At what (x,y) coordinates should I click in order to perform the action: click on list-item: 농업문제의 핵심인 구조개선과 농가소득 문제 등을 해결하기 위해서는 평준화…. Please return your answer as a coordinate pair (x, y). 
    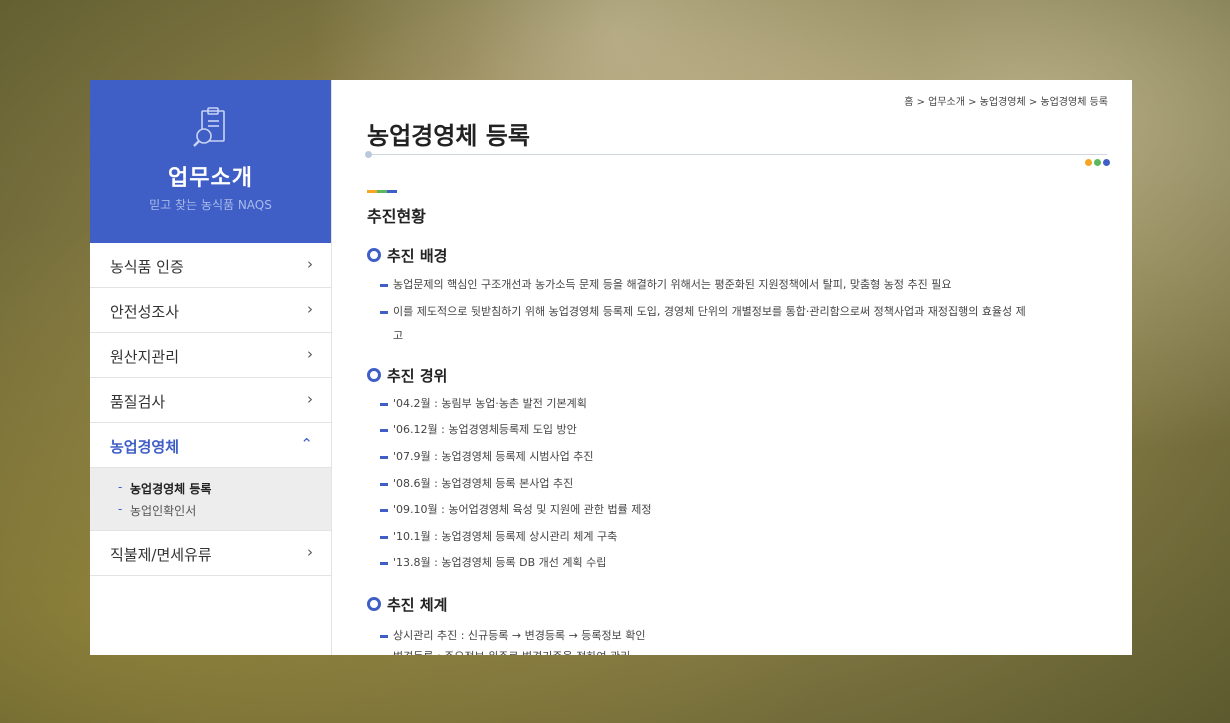
    Looking at the image, I should click on (745, 284).